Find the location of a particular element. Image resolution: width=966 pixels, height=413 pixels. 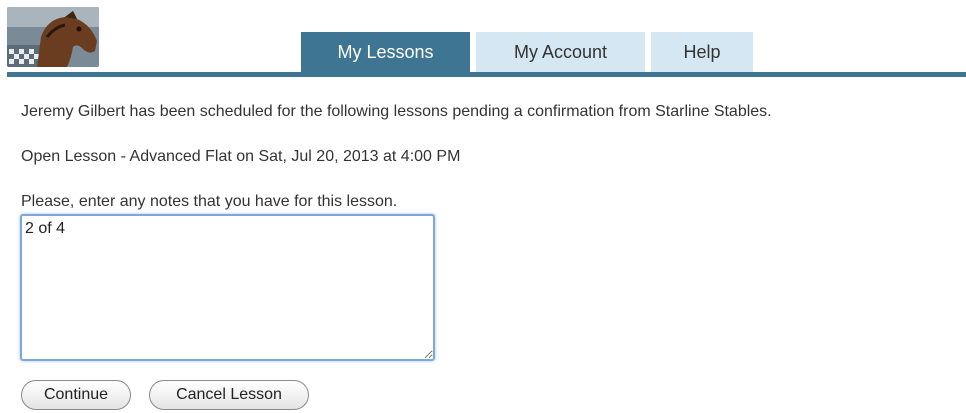

cancel-lesson-button: Cancel Lesson is located at coordinates (229, 395).